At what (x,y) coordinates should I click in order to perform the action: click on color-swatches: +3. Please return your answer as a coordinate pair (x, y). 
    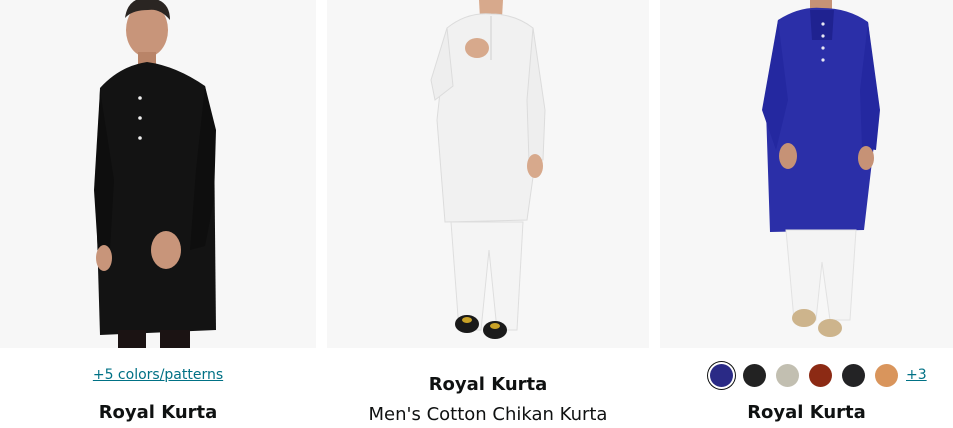
    Looking at the image, I should click on (818, 375).